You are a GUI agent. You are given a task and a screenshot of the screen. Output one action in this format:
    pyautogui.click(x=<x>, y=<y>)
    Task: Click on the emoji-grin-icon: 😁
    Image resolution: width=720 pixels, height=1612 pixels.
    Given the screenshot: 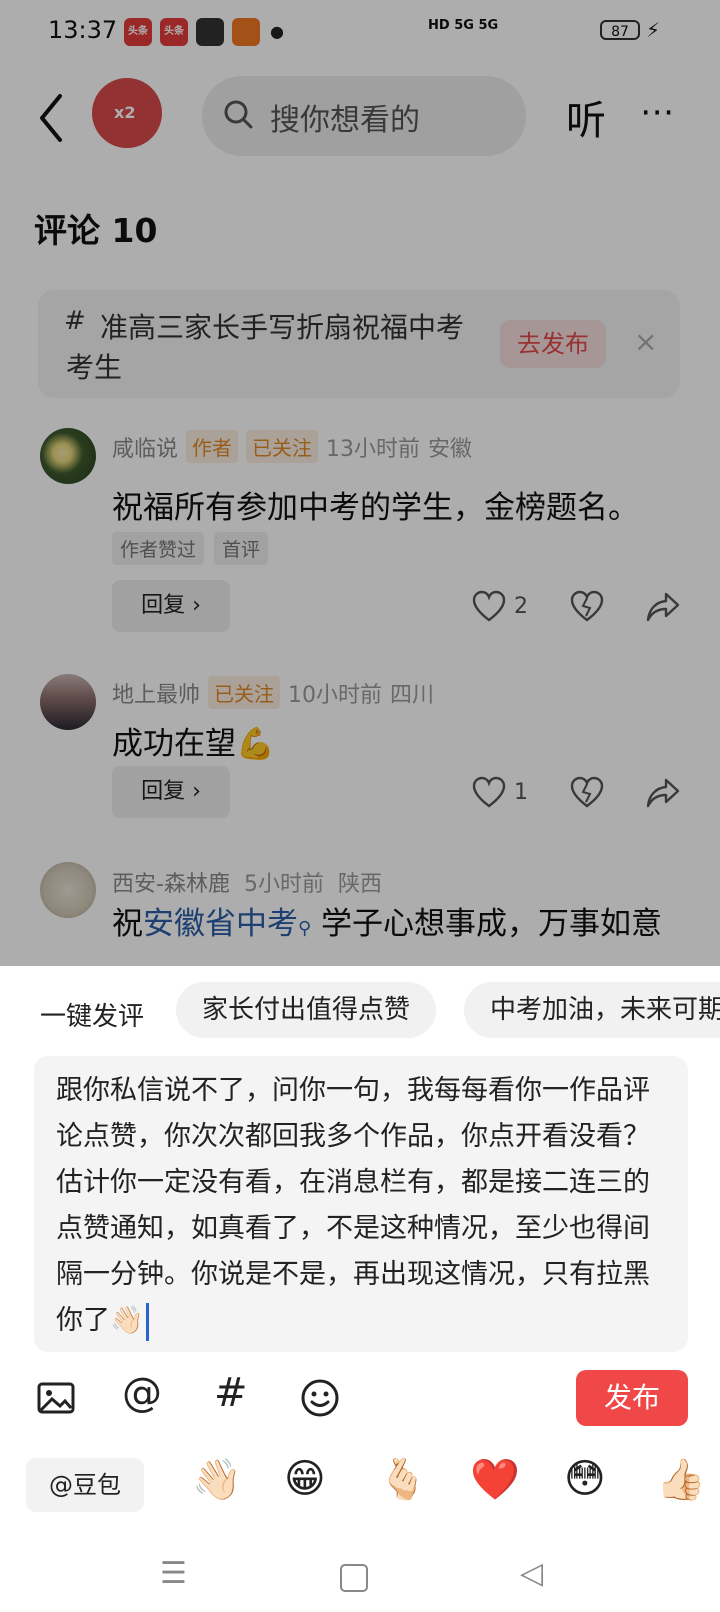 What is the action you would take?
    pyautogui.click(x=305, y=1479)
    